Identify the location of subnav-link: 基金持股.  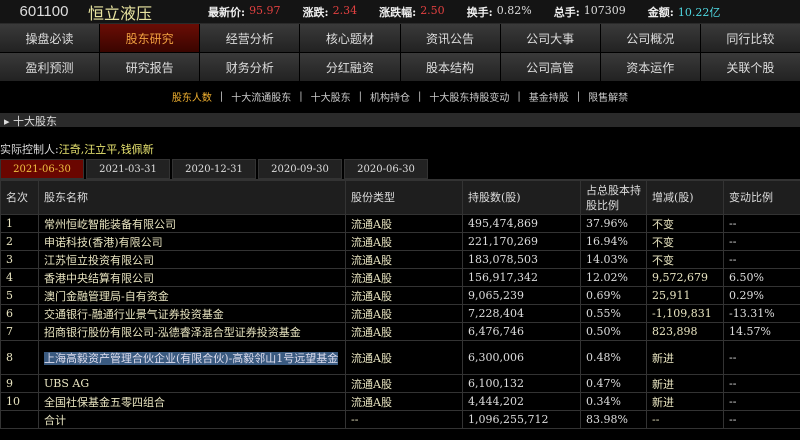
(549, 96).